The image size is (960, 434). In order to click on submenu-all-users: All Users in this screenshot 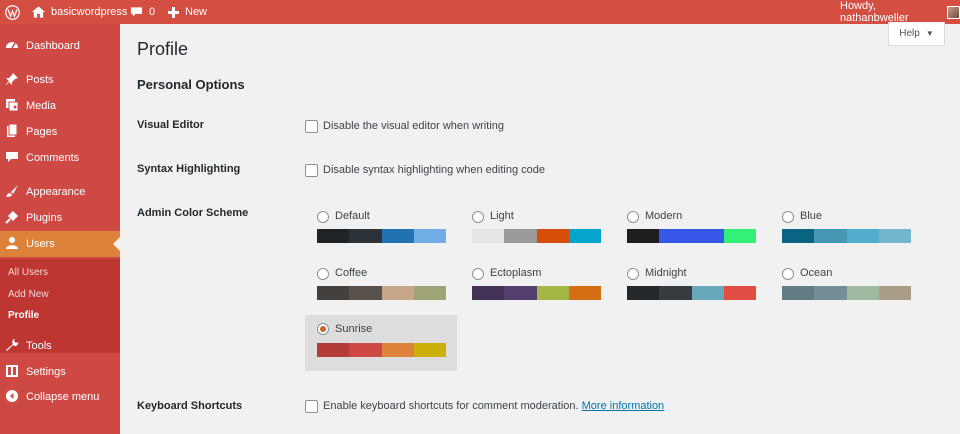, I will do `click(28, 272)`.